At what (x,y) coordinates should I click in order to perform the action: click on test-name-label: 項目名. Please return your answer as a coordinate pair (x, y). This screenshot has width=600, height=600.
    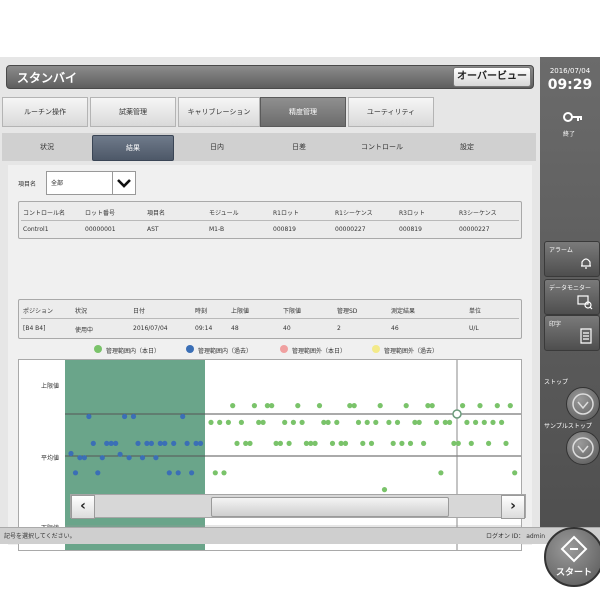
    Looking at the image, I should click on (27, 184).